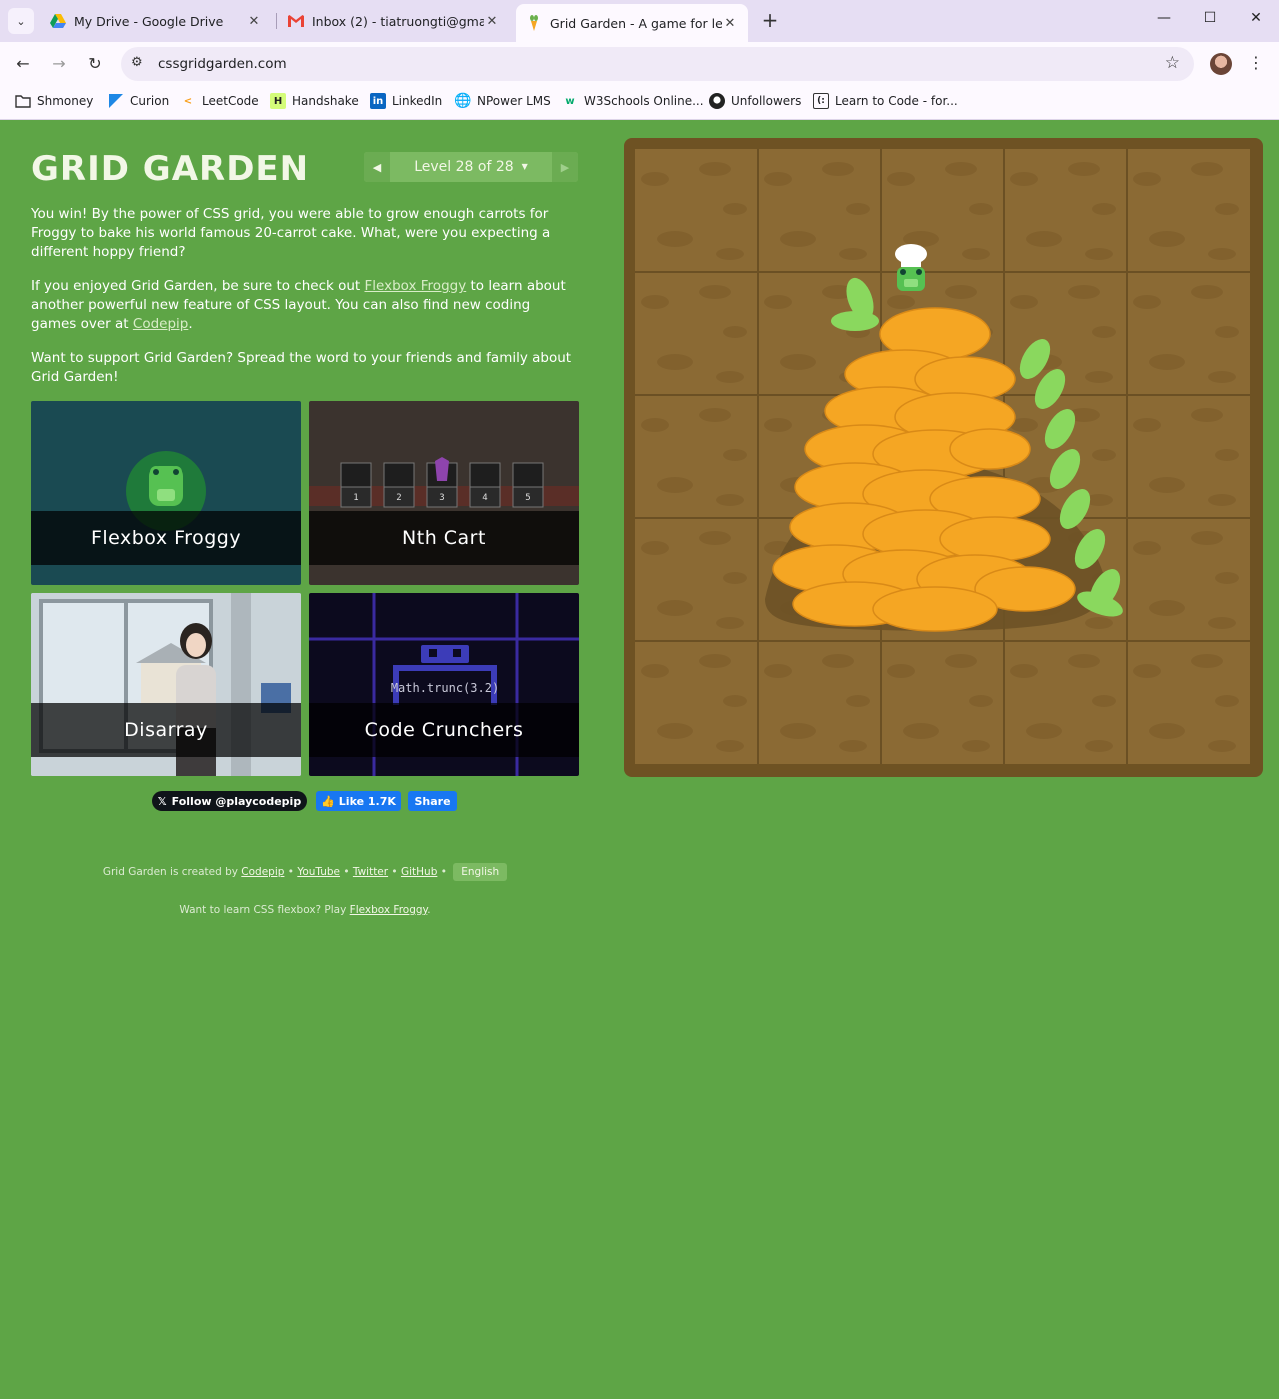 This screenshot has width=1279, height=1399. What do you see at coordinates (162, 801) in the screenshot?
I see `x-logo-icon: 𝕏` at bounding box center [162, 801].